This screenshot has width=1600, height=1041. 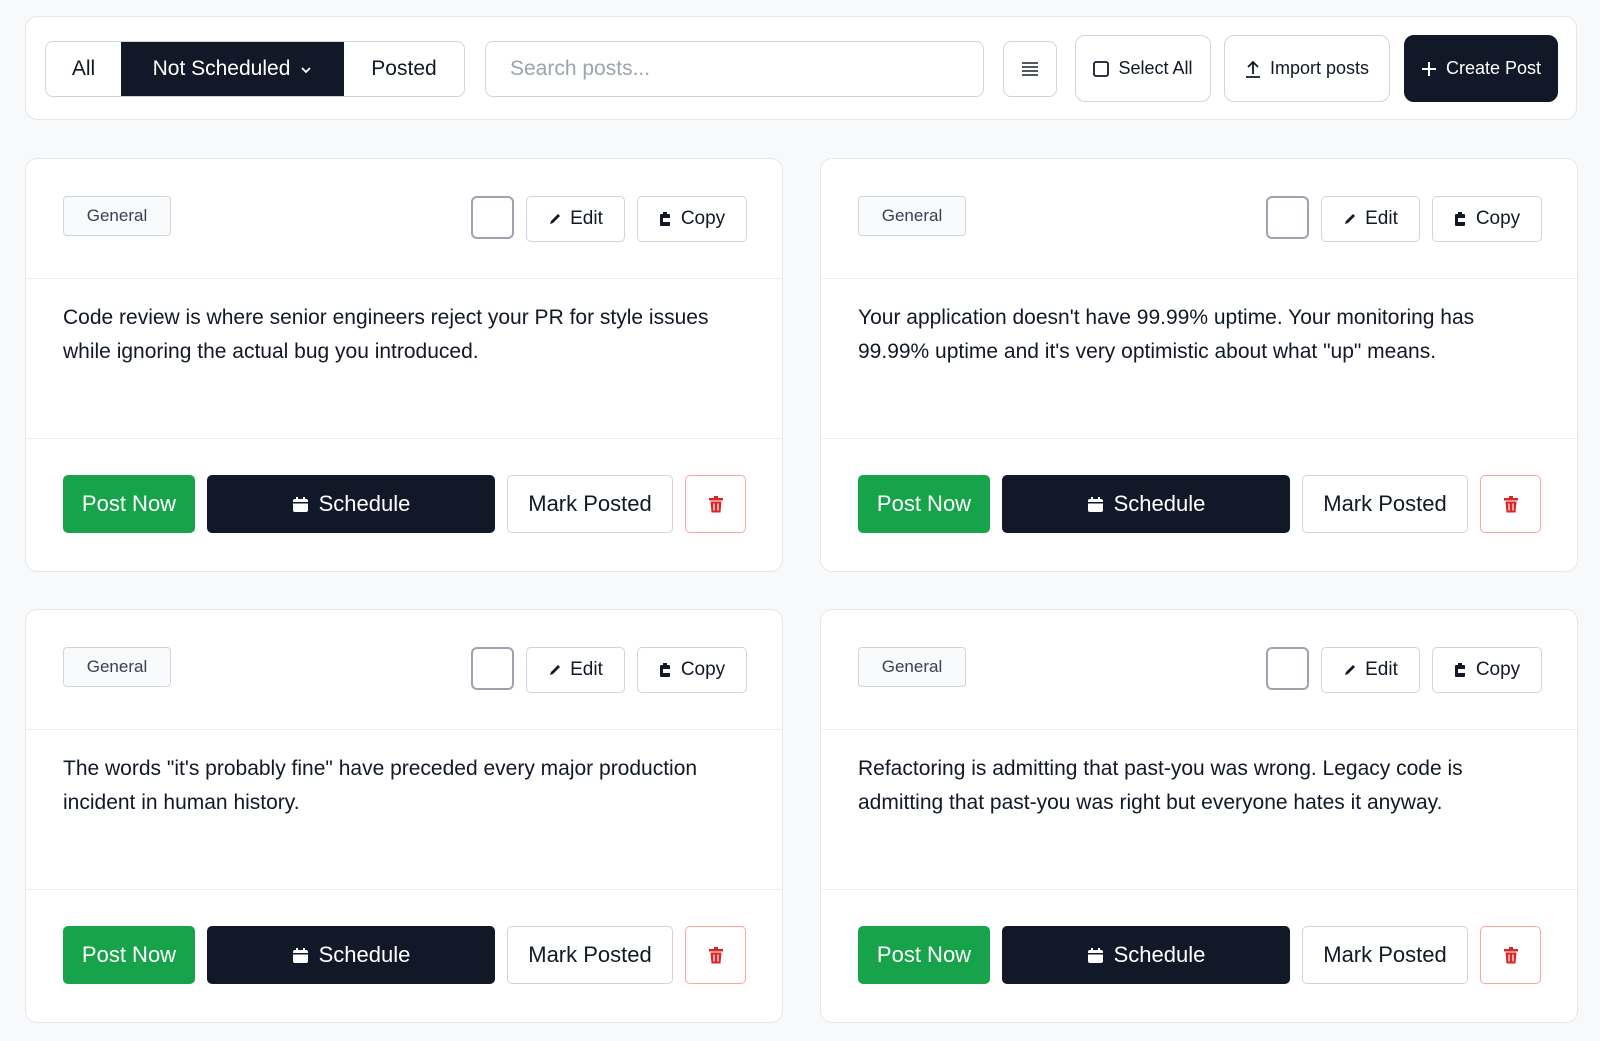 What do you see at coordinates (1101, 68) in the screenshot?
I see `checkbox-icon` at bounding box center [1101, 68].